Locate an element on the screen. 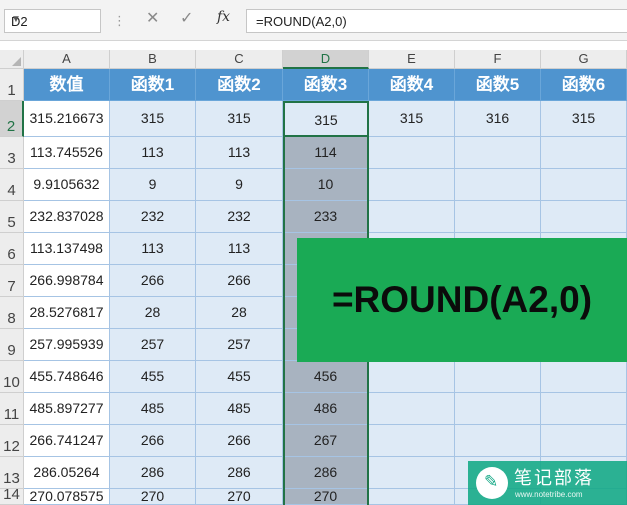 The image size is (627, 505). column-header-e: E is located at coordinates (412, 59).